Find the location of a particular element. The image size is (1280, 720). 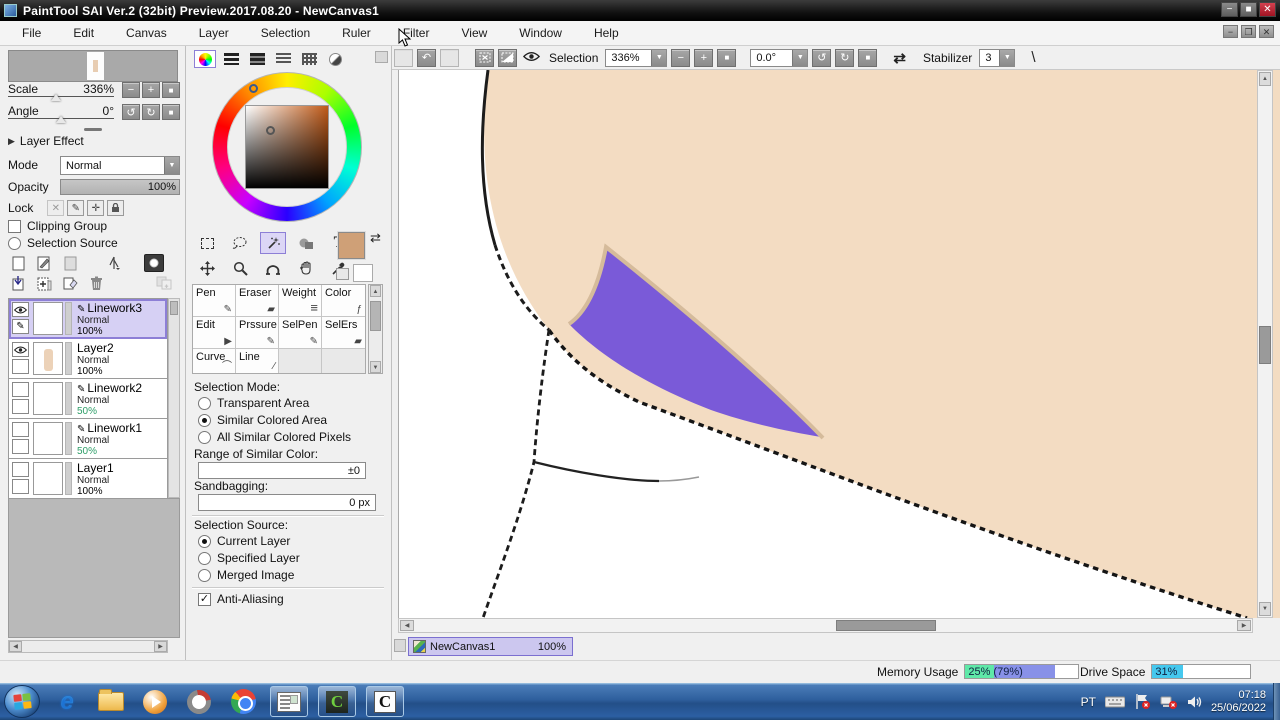

custom-color-tab is located at coordinates (335, 59).